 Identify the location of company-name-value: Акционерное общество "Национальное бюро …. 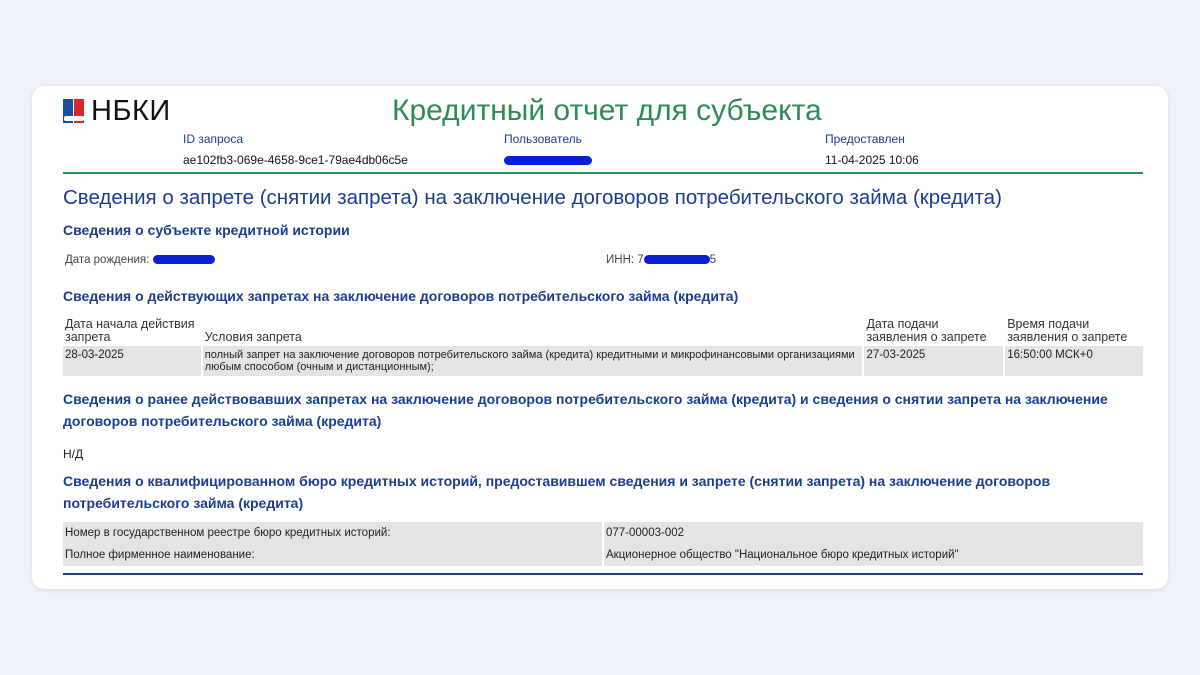
(873, 555).